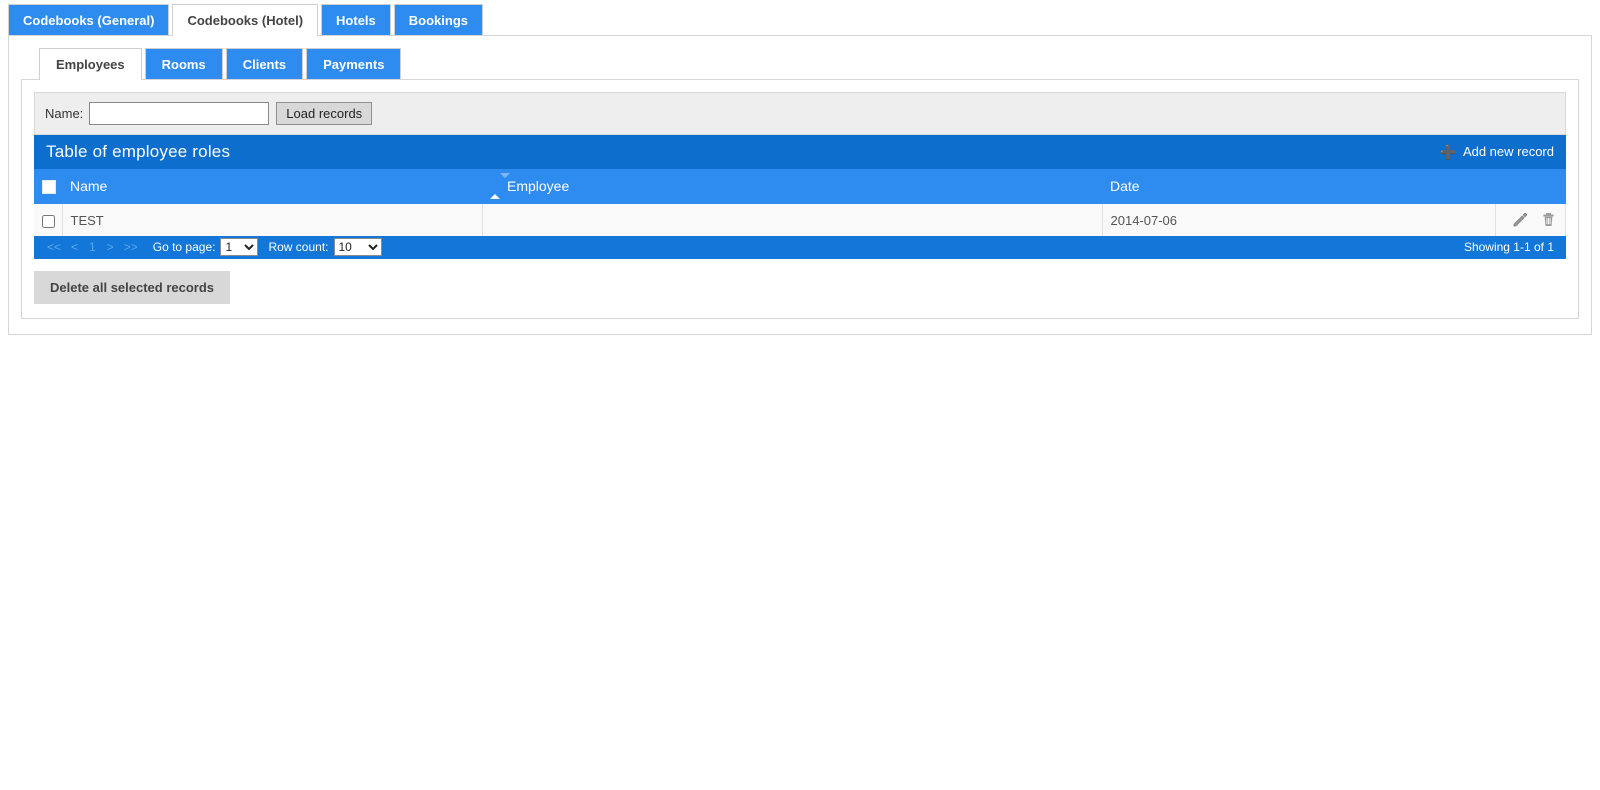  What do you see at coordinates (138, 151) in the screenshot?
I see `grid-title: Table of employee roles` at bounding box center [138, 151].